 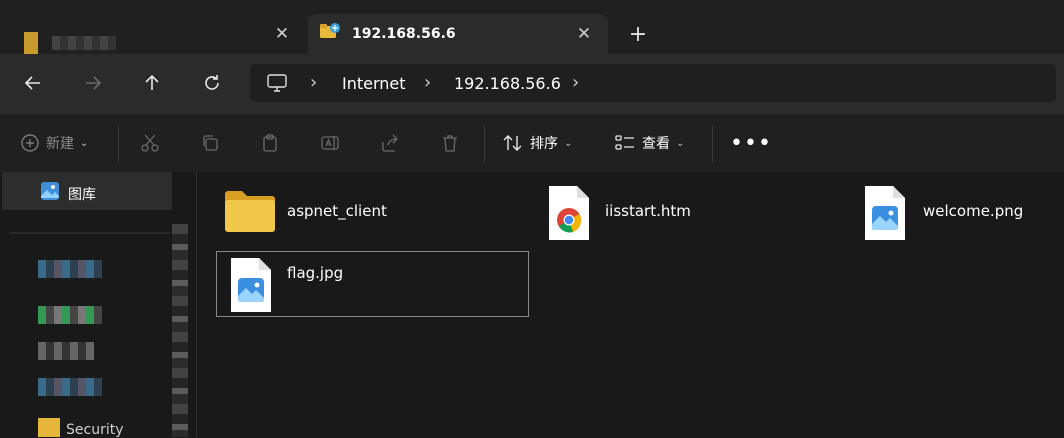 What do you see at coordinates (624, 142) in the screenshot?
I see `view-icon` at bounding box center [624, 142].